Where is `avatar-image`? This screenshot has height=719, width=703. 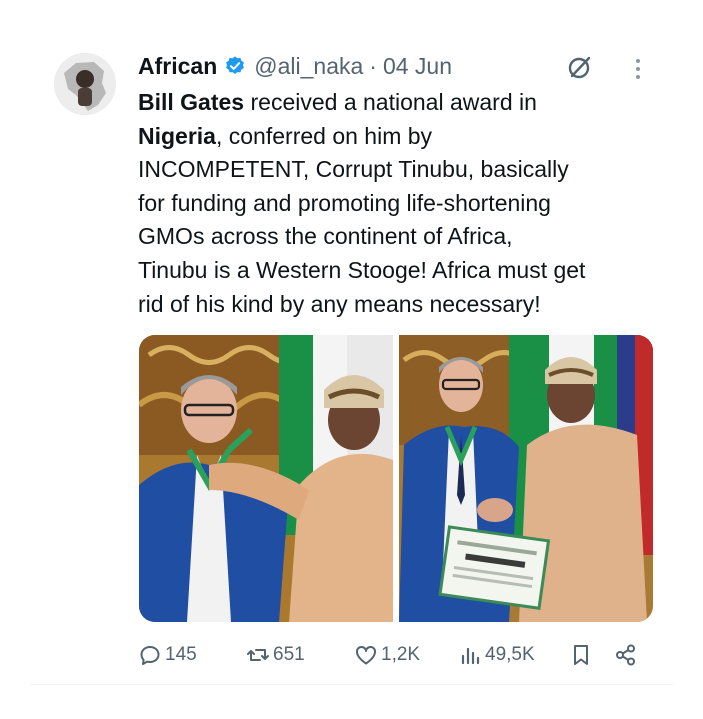
avatar-image is located at coordinates (85, 84).